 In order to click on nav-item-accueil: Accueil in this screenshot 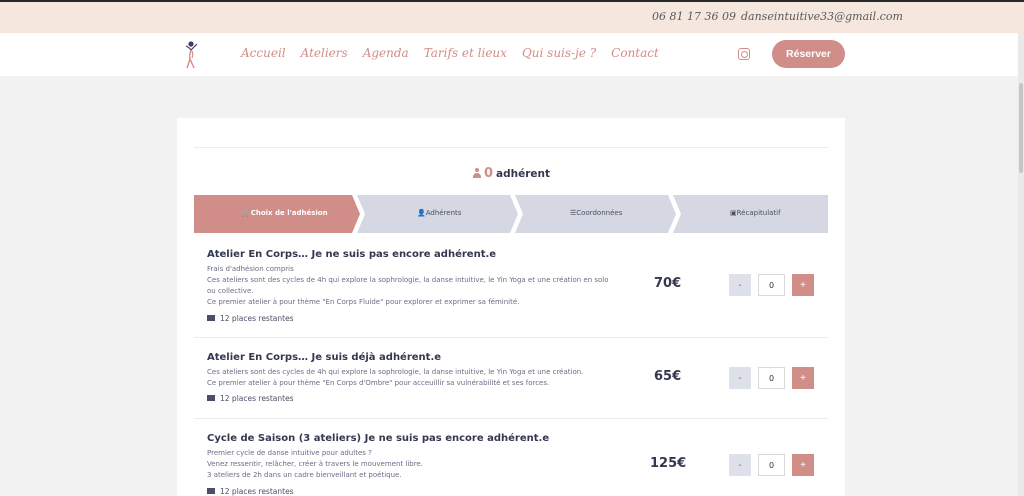, I will do `click(263, 53)`.